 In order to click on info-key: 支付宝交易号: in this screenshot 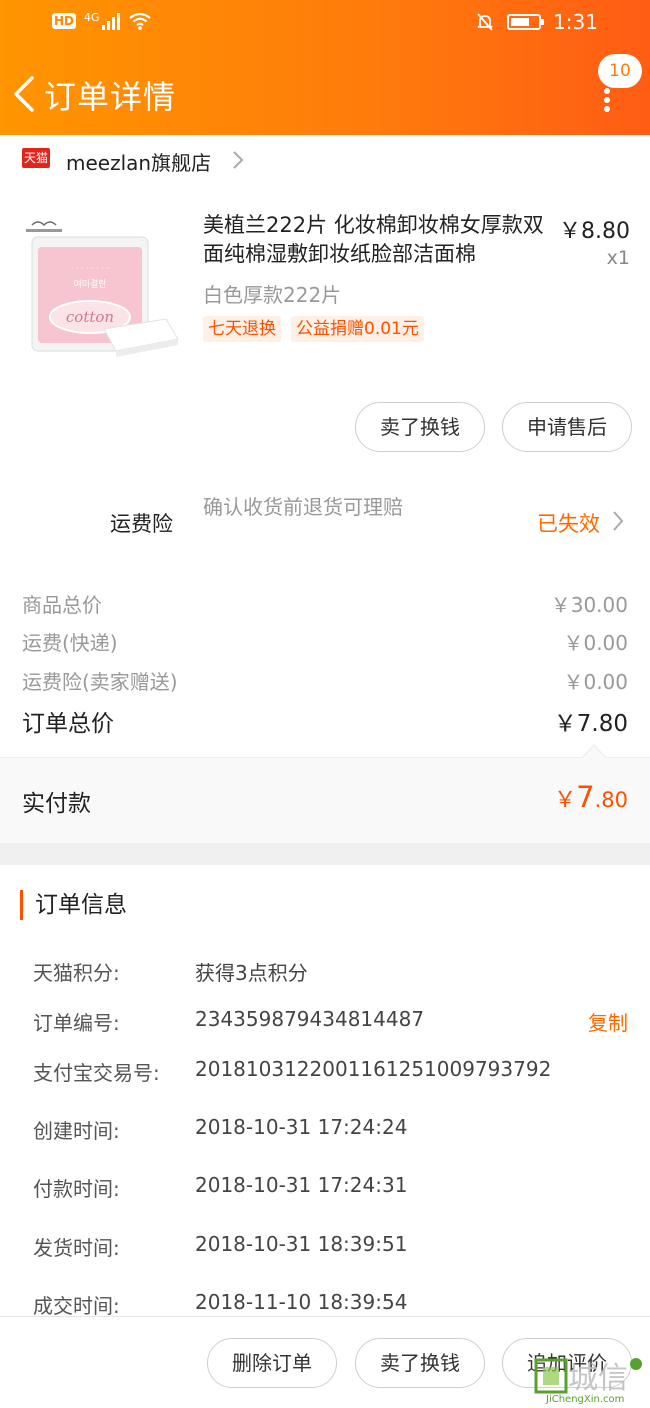, I will do `click(96, 1073)`.